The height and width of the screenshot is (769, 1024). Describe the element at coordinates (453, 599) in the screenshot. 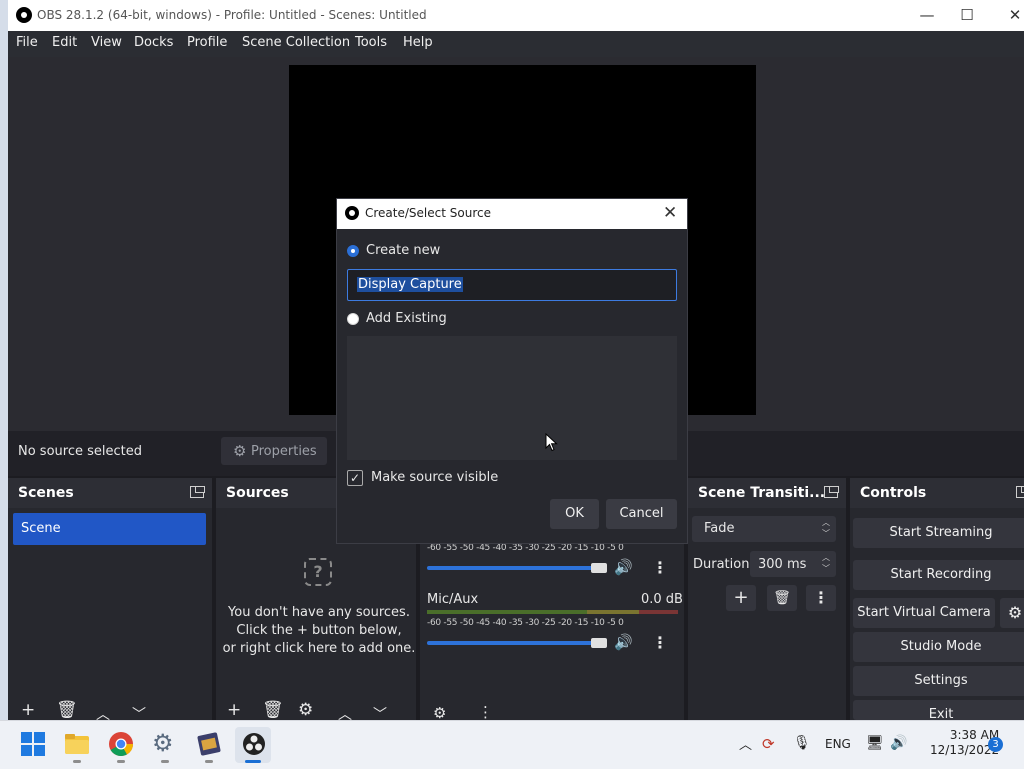

I see `channel-name: Mic/Aux` at that location.